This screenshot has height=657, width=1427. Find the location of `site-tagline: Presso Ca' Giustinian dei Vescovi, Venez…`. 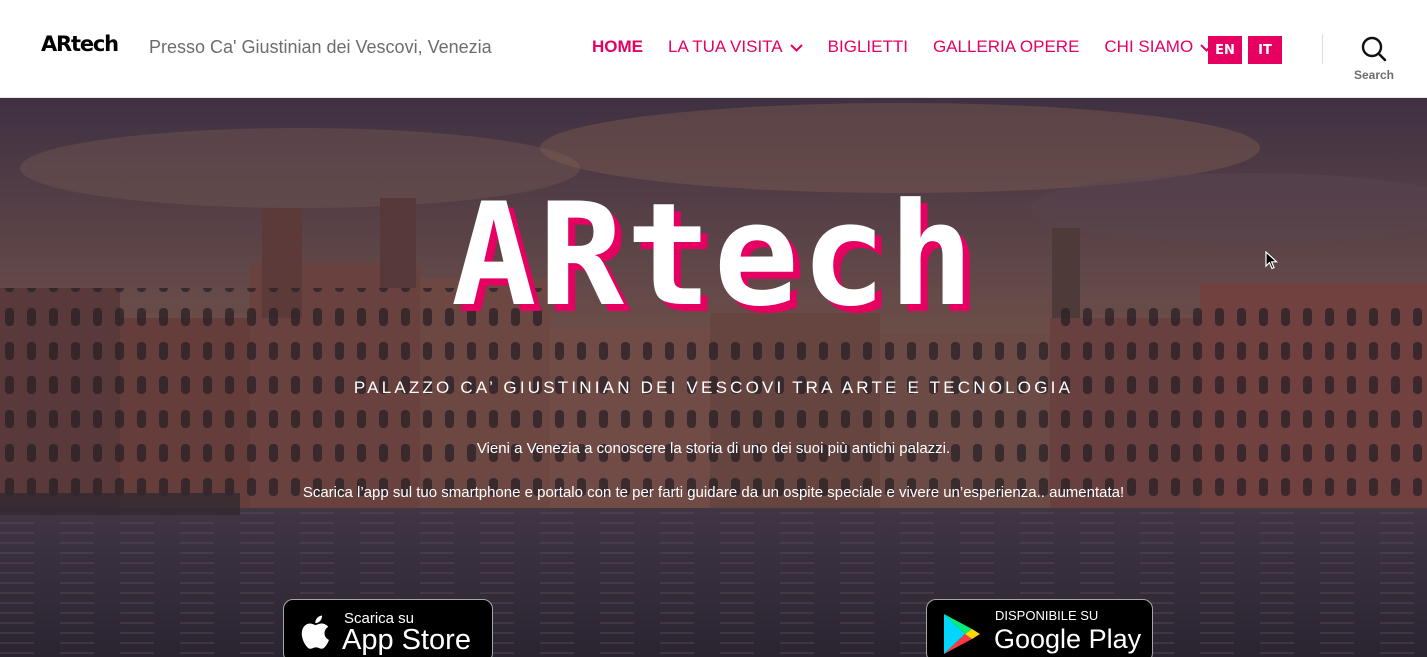

site-tagline: Presso Ca' Giustinian dei Vescovi, Venez… is located at coordinates (320, 47).